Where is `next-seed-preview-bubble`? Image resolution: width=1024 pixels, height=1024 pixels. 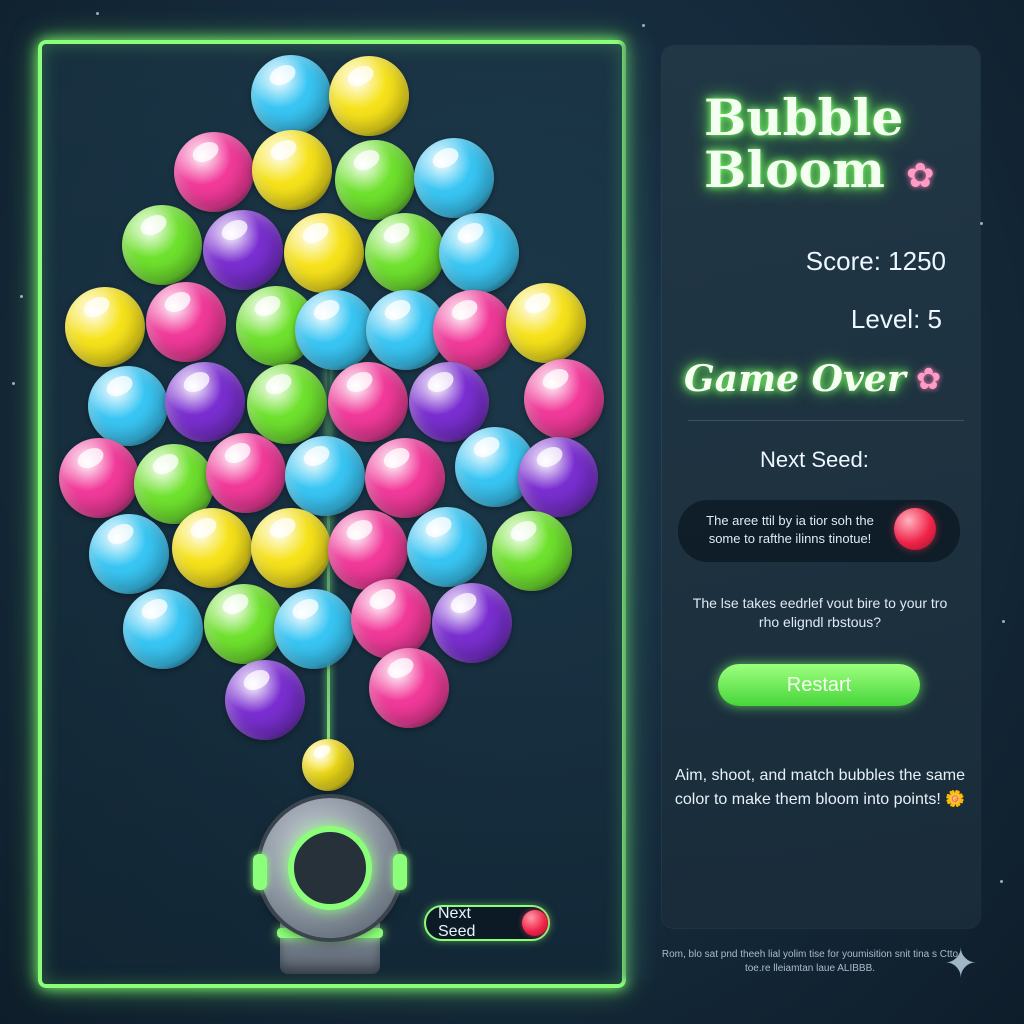 next-seed-preview-bubble is located at coordinates (915, 529).